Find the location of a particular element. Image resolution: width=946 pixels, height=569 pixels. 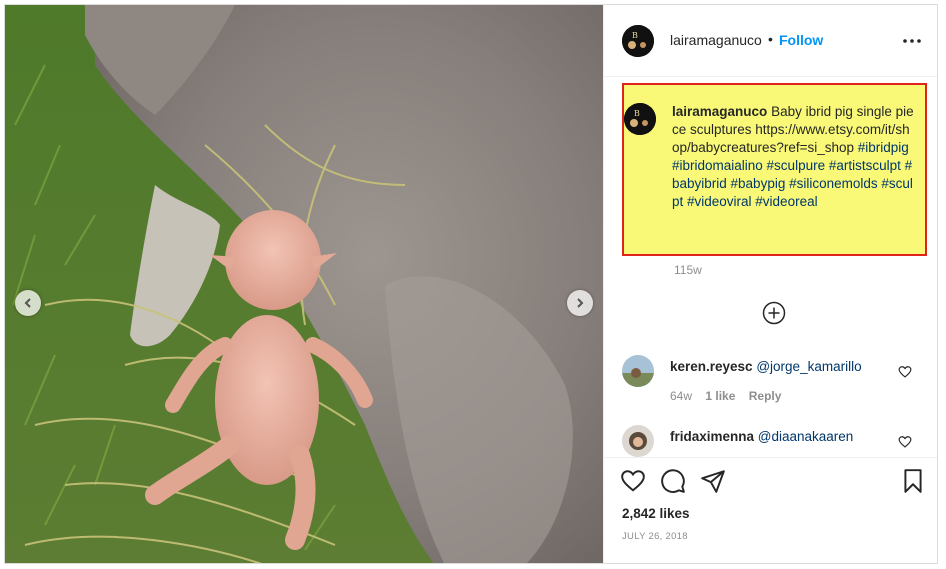

previous-image-button is located at coordinates (28, 303).